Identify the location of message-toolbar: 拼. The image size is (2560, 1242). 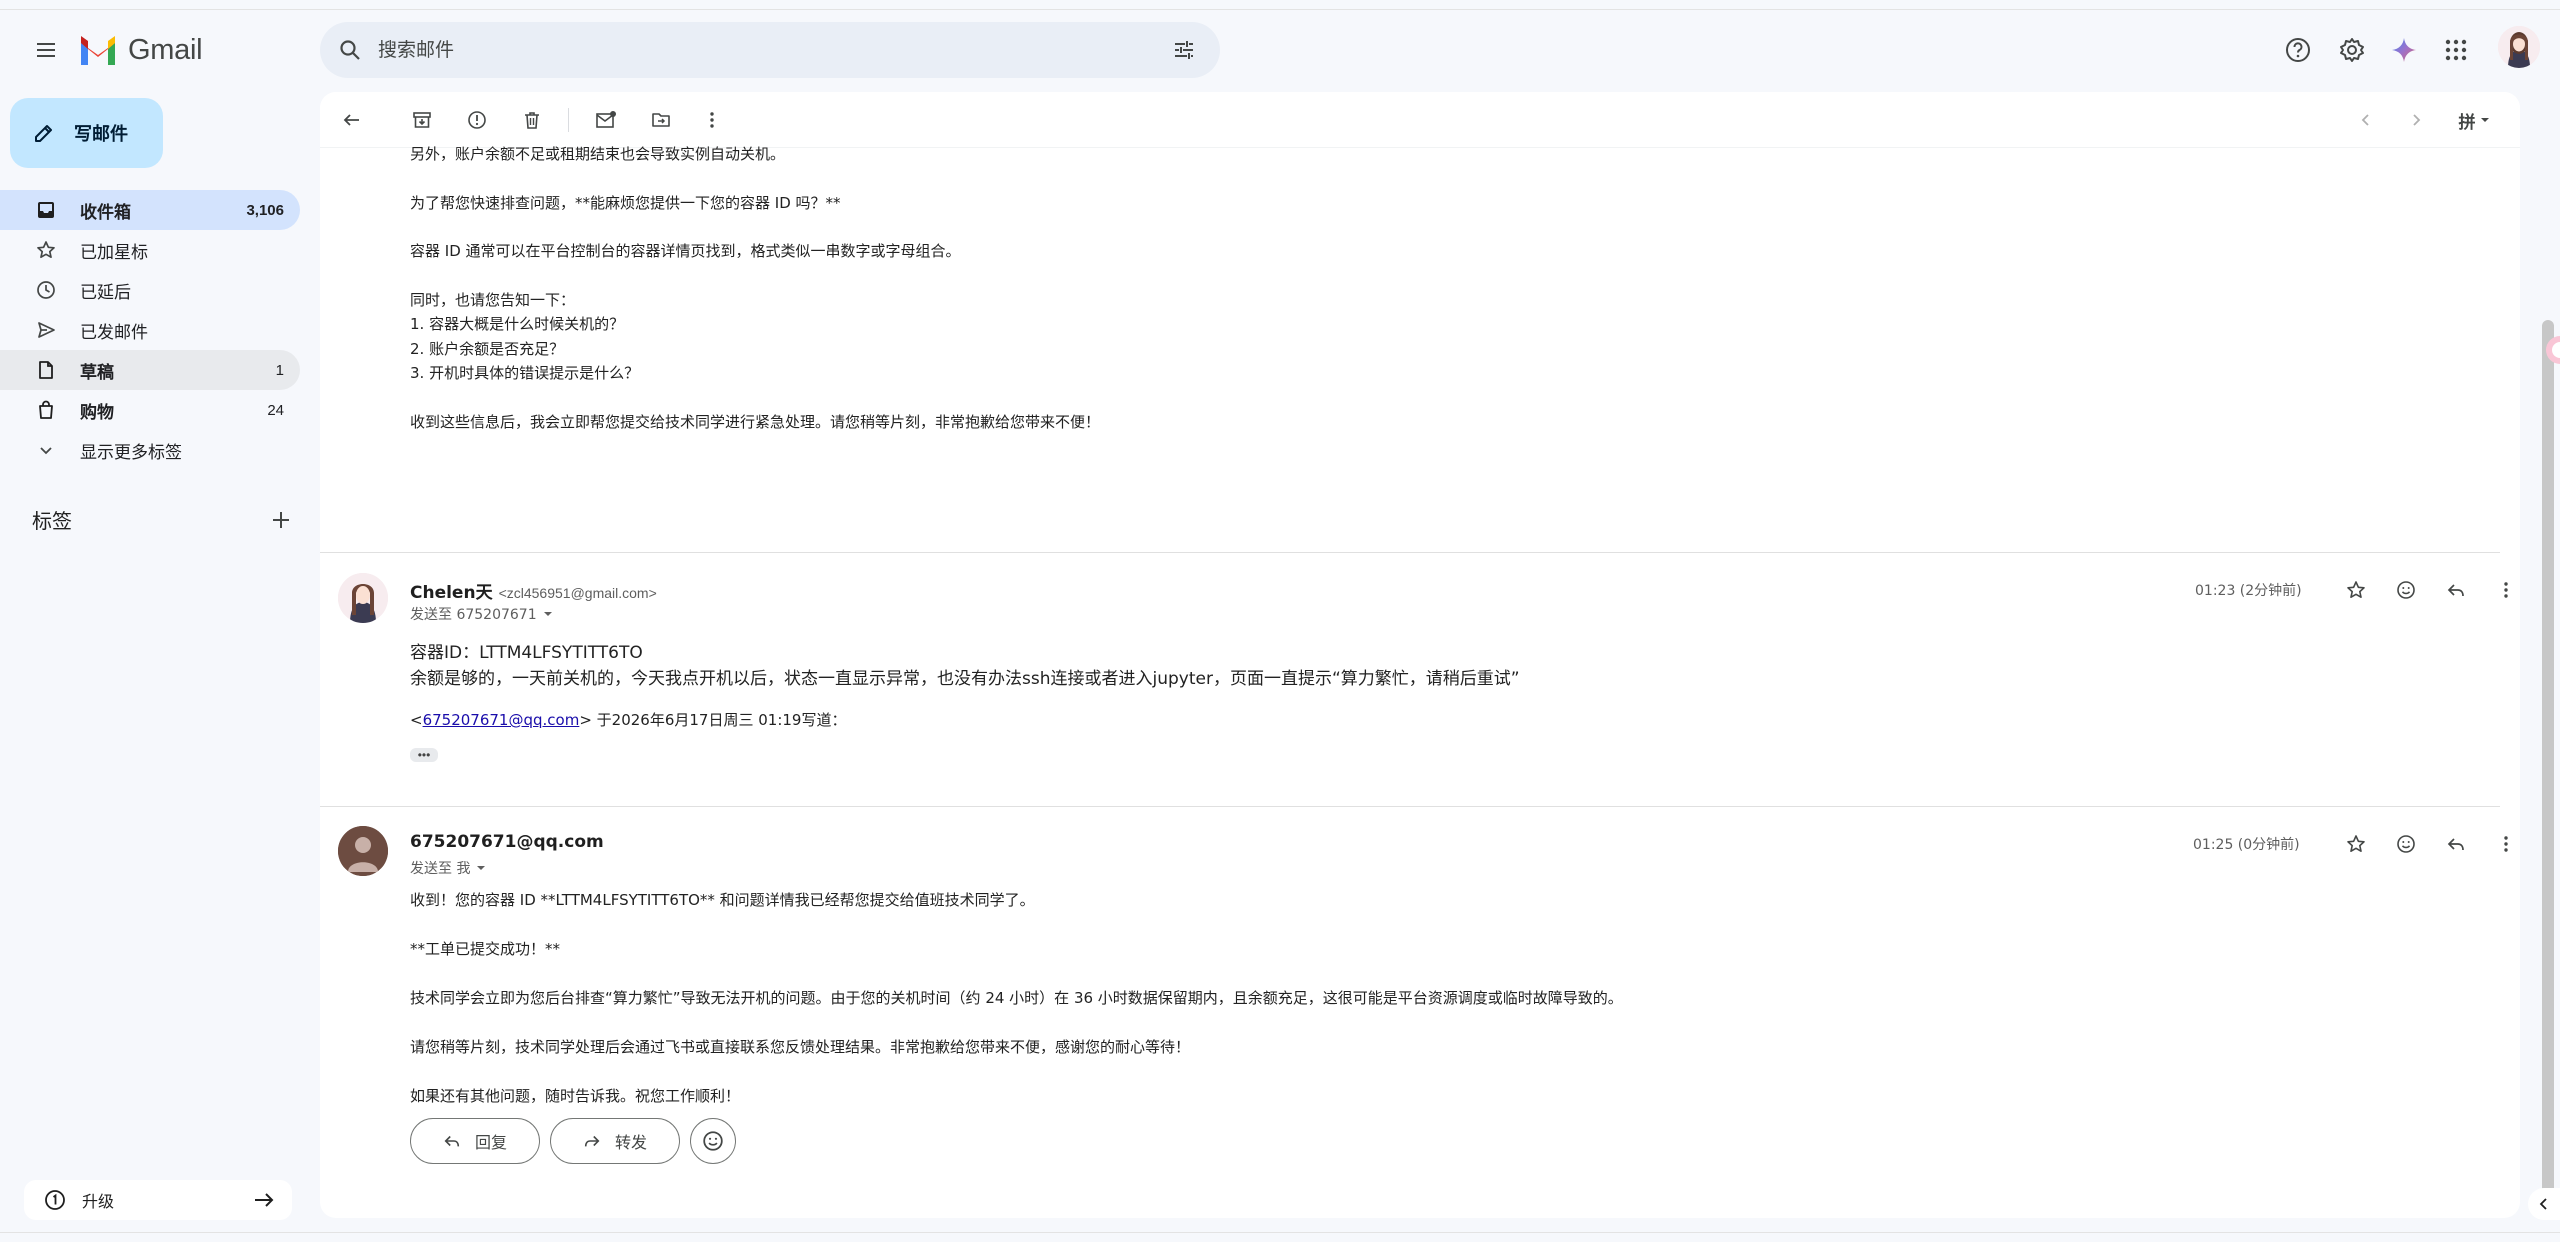
(1420, 120).